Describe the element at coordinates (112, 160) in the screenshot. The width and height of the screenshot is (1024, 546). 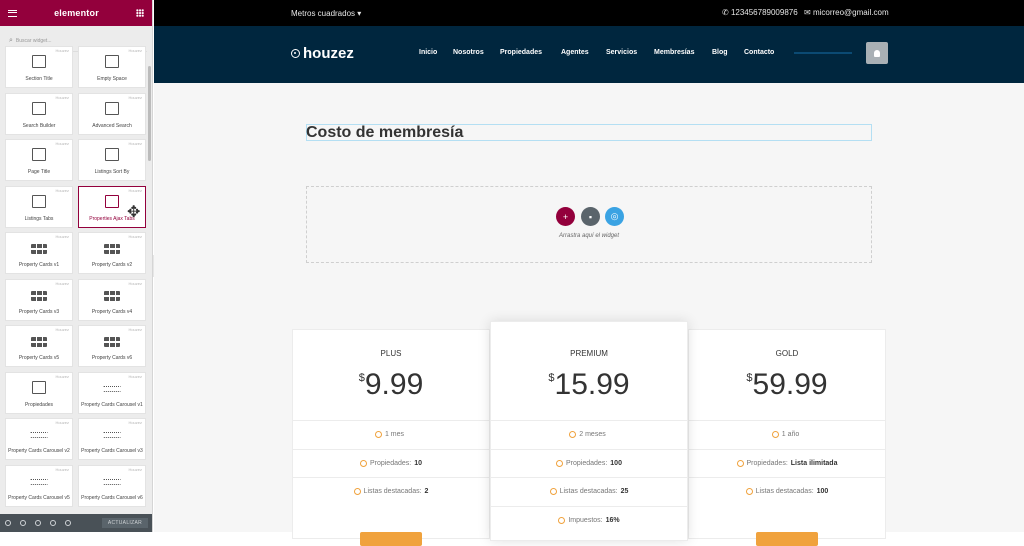
I see `widget-card: Houzez Listings Sort By` at that location.